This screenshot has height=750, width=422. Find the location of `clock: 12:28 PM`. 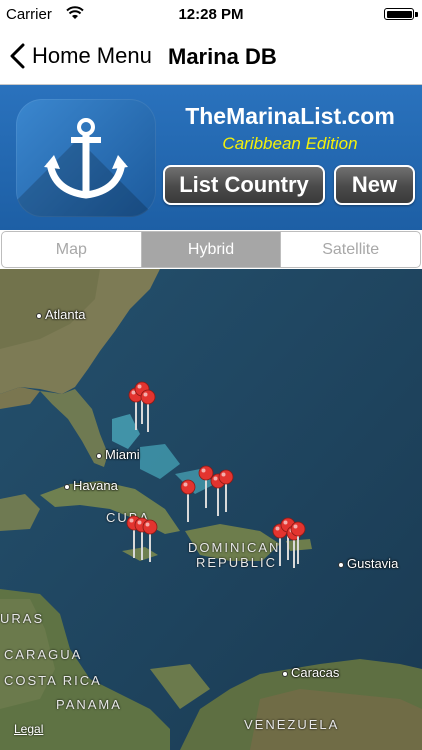

clock: 12:28 PM is located at coordinates (211, 14).